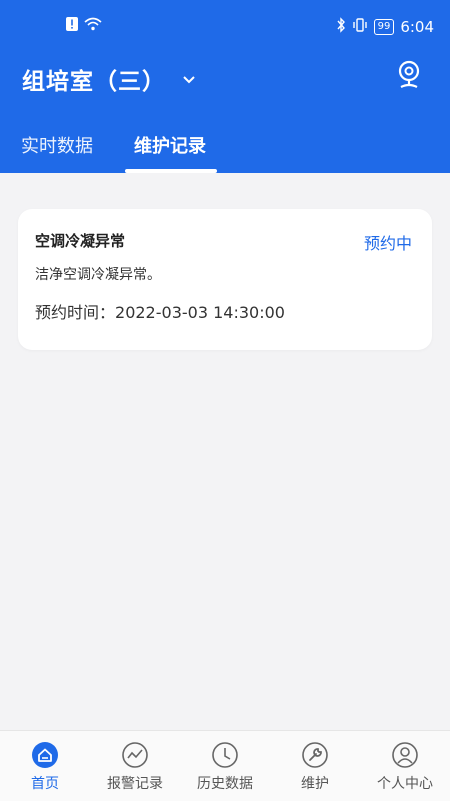 The height and width of the screenshot is (801, 450). I want to click on vibrate-icon, so click(360, 27).